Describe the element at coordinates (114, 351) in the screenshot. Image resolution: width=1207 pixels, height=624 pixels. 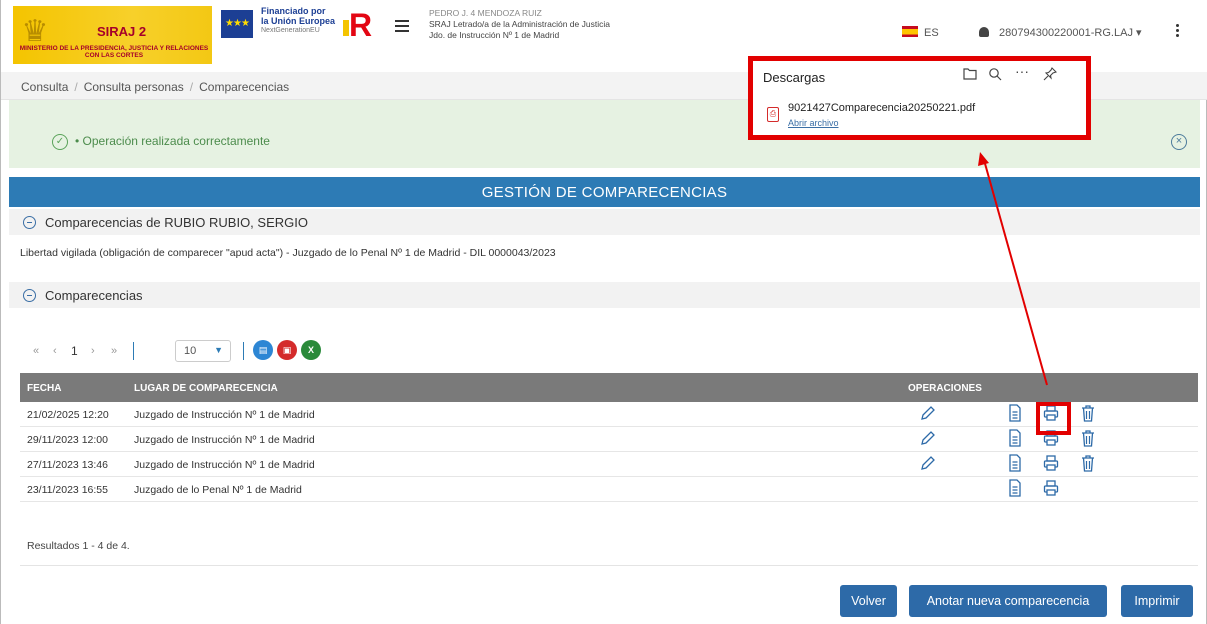
I see `last-page-button: »` at that location.